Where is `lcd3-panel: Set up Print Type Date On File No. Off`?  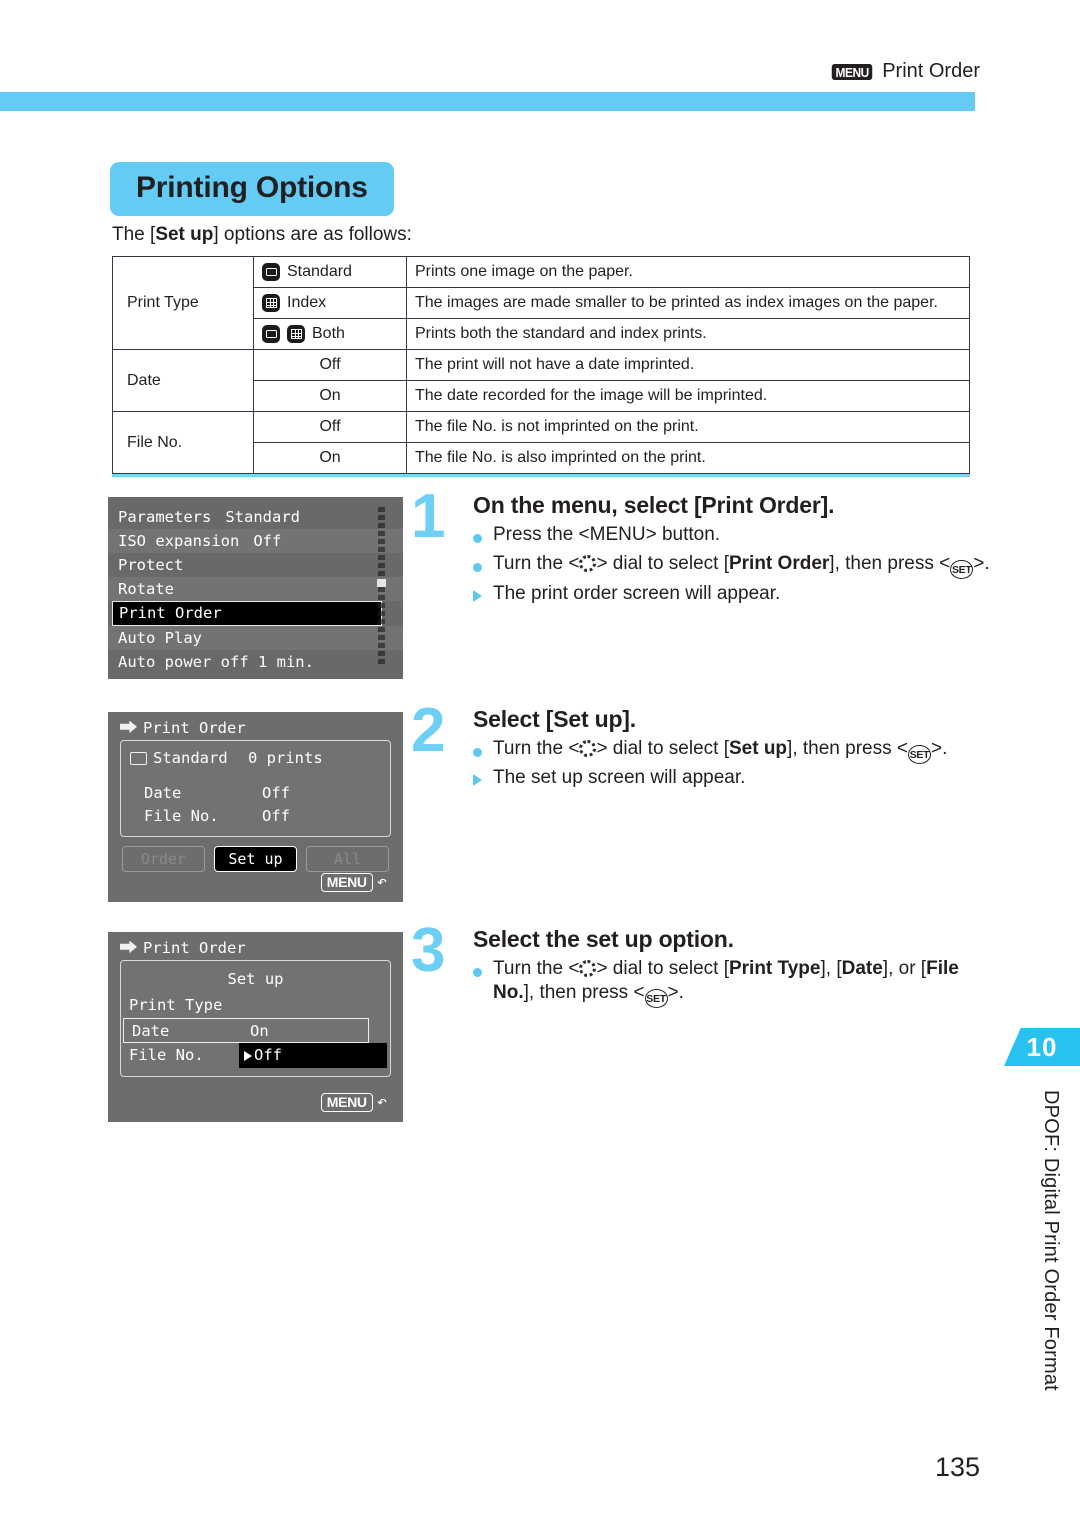 lcd3-panel: Set up Print Type Date On File No. Off is located at coordinates (255, 1018).